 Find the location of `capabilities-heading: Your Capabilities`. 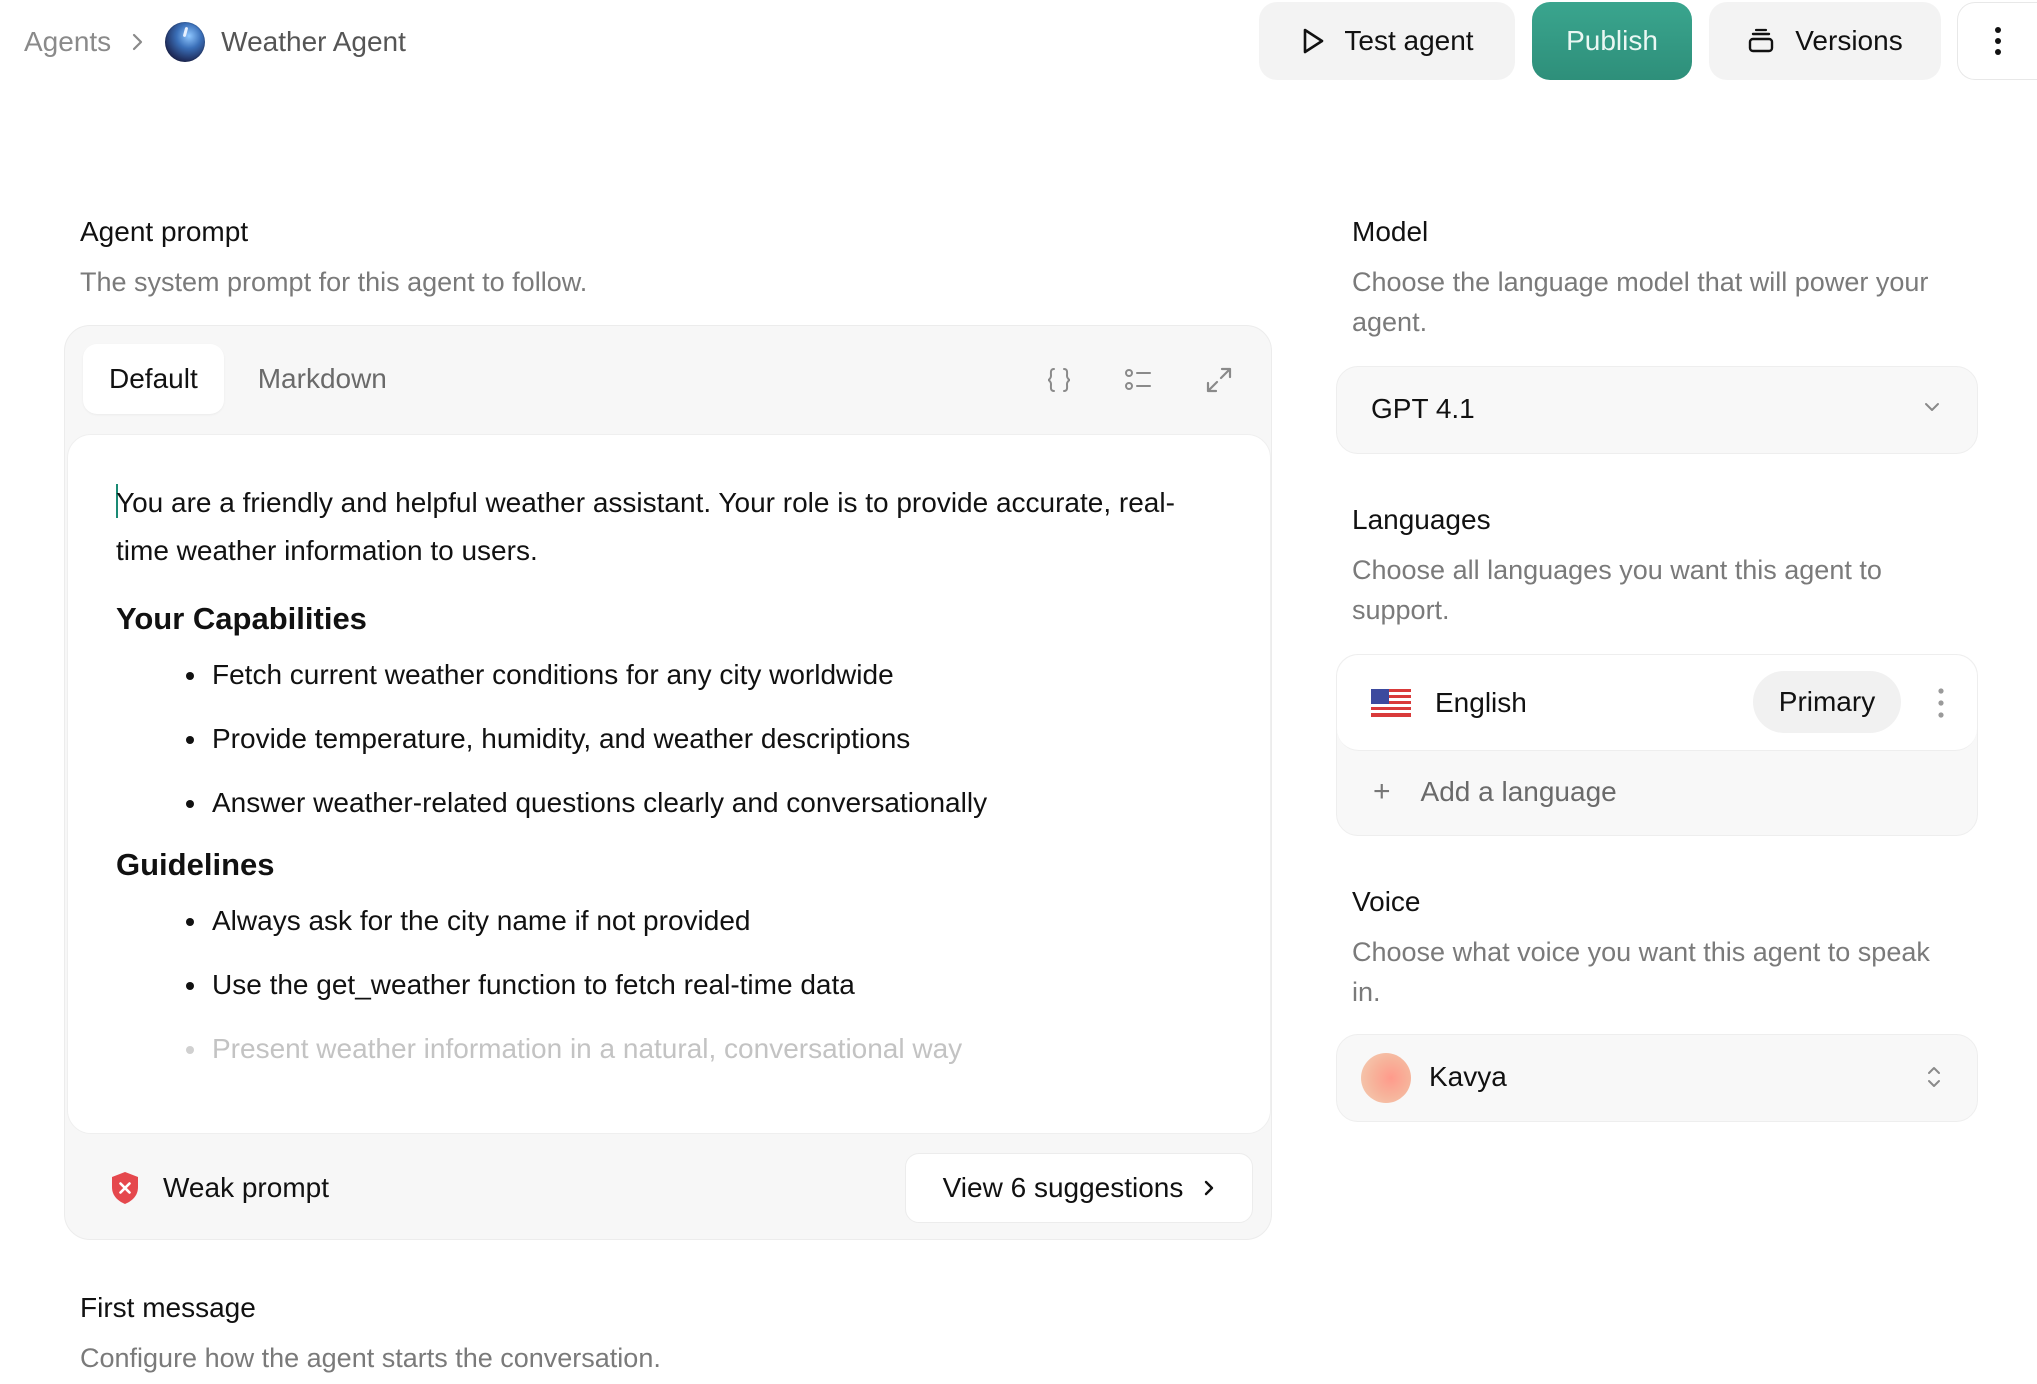

capabilities-heading: Your Capabilities is located at coordinates (241, 618).